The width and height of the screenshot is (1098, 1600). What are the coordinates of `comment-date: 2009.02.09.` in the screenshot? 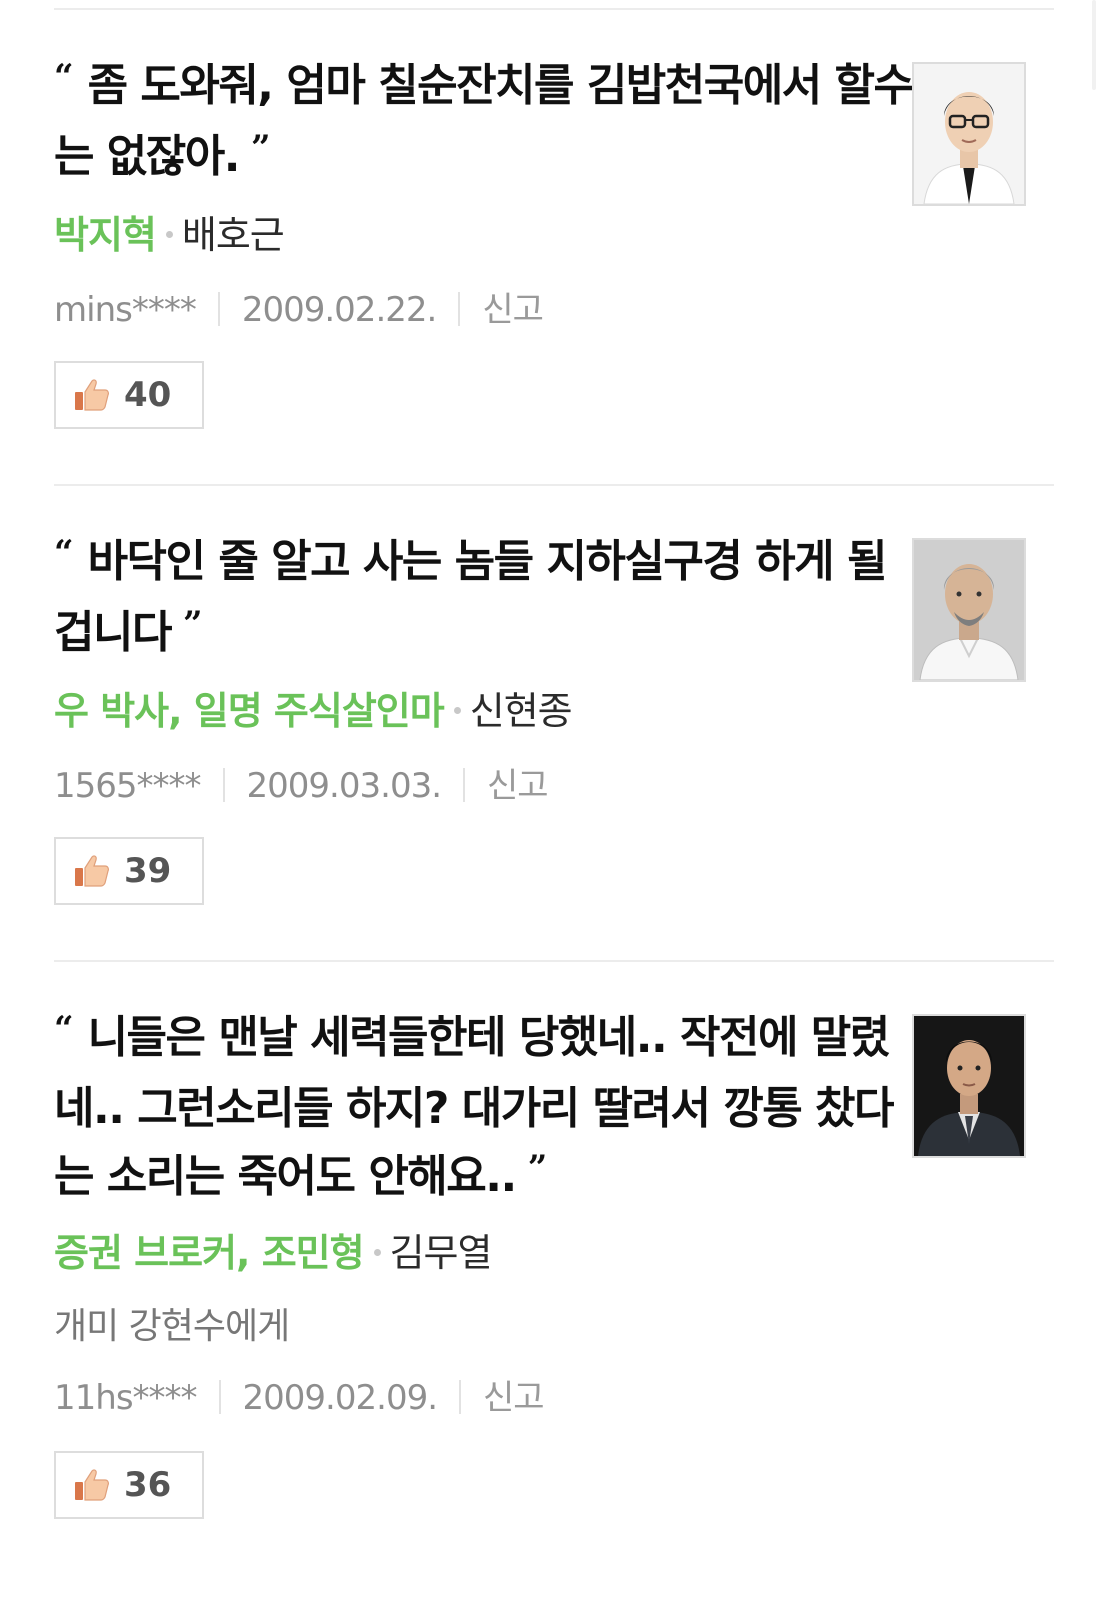 It's located at (340, 1398).